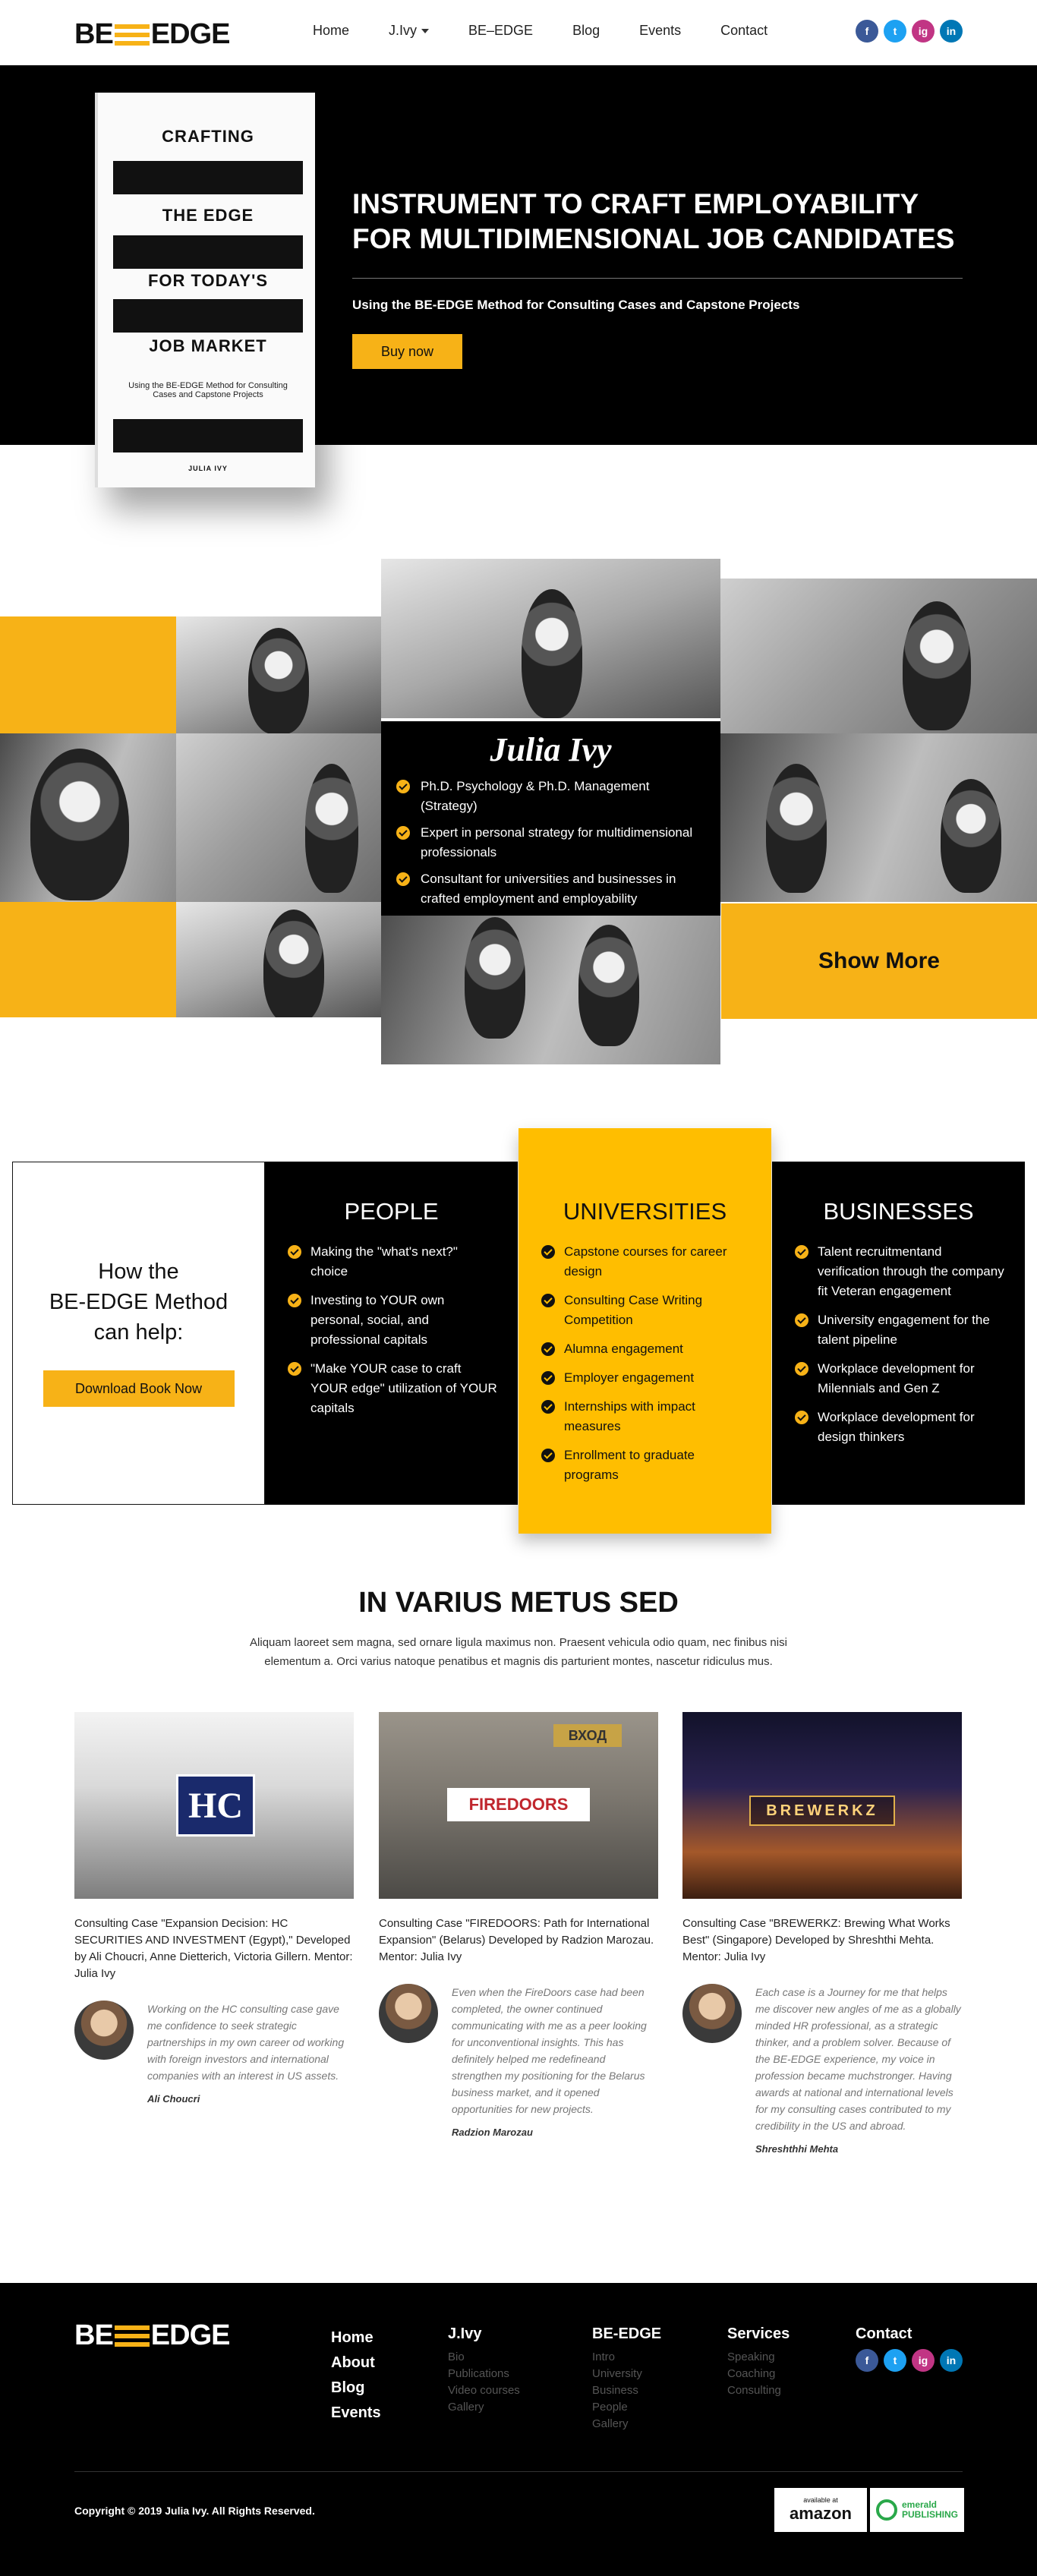 Image resolution: width=1037 pixels, height=2576 pixels. Describe the element at coordinates (152, 2335) in the screenshot. I see `footer-logo: BE EDGE` at that location.